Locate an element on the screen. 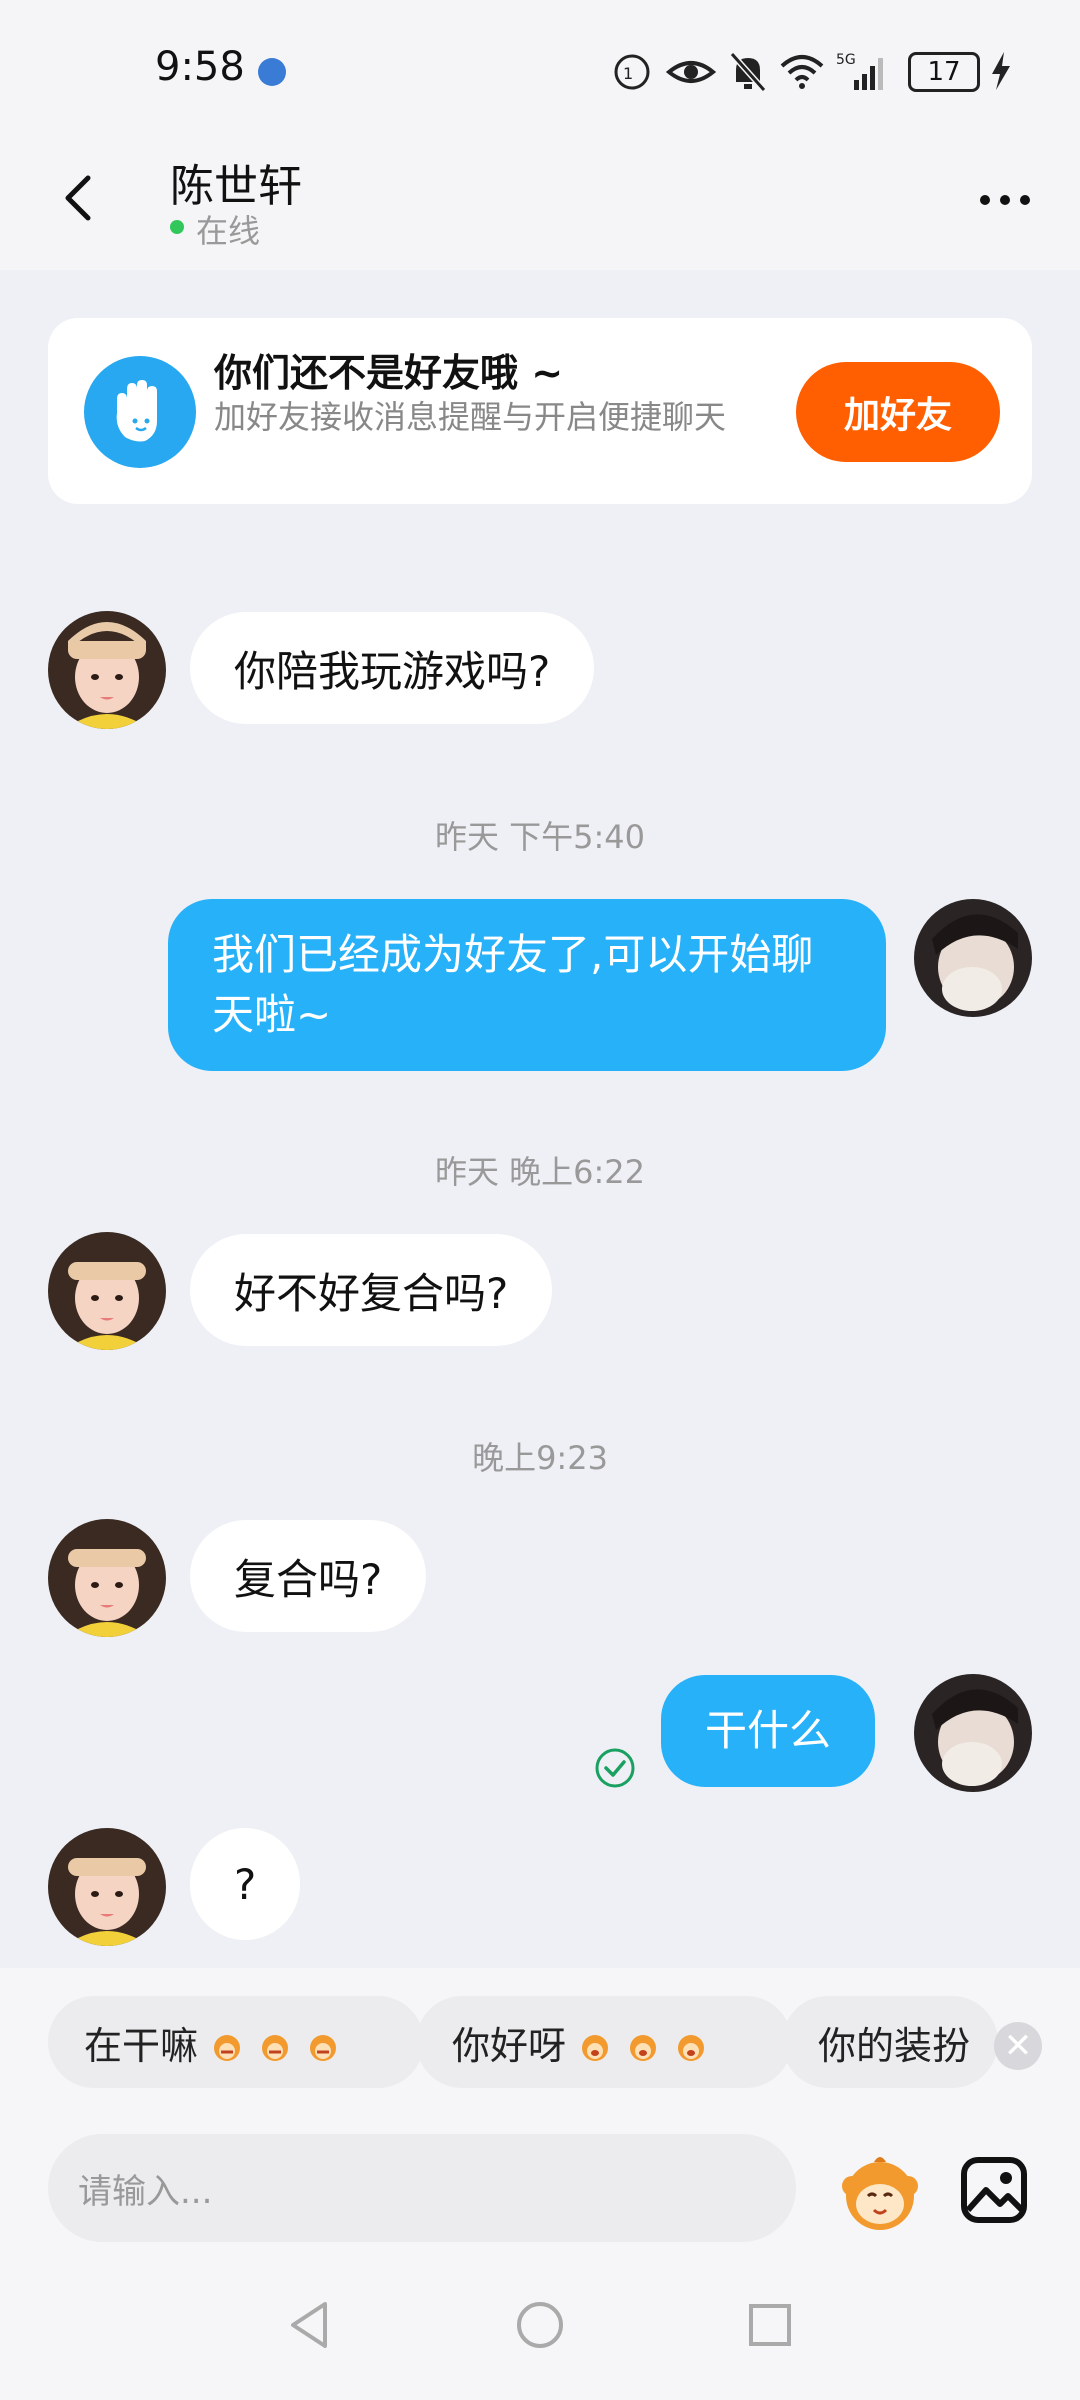 The width and height of the screenshot is (1080, 2400). svg-text: 5G is located at coordinates (846, 60).